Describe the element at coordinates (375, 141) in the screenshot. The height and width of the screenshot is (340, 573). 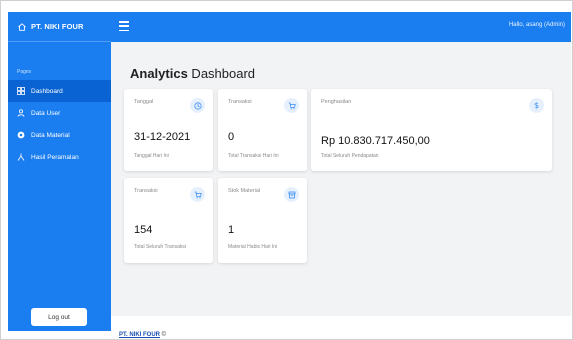
I see `card-value: Rp 10.830.717.450,00` at that location.